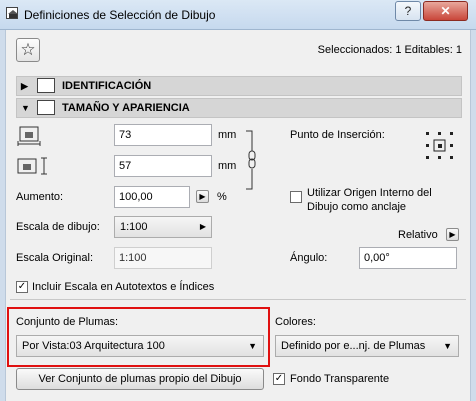 This screenshot has height=401, width=476. Describe the element at coordinates (202, 226) in the screenshot. I see `dropdown-arrow-icon: ▶` at that location.